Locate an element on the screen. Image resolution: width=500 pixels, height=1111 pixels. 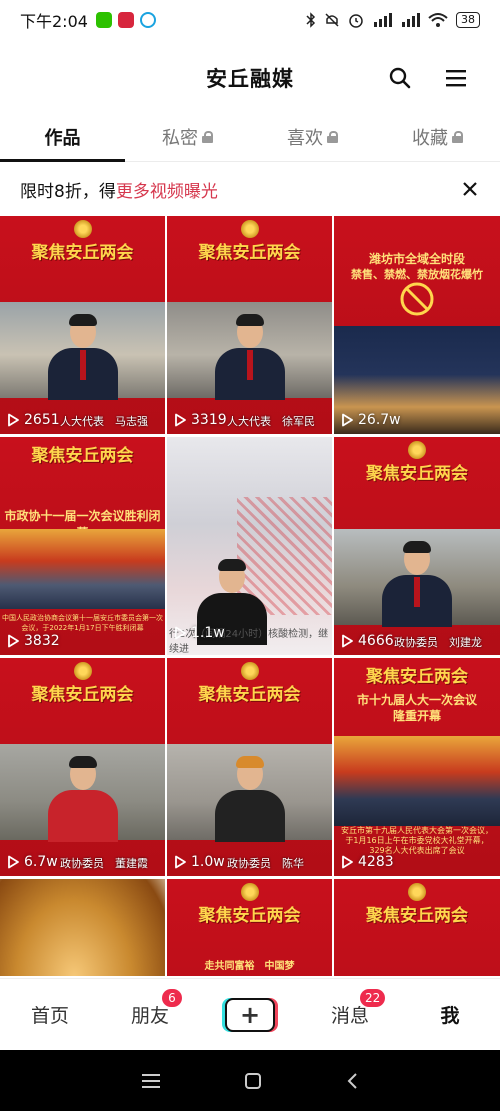
tab-label: 私密 is located at coordinates (180, 138).